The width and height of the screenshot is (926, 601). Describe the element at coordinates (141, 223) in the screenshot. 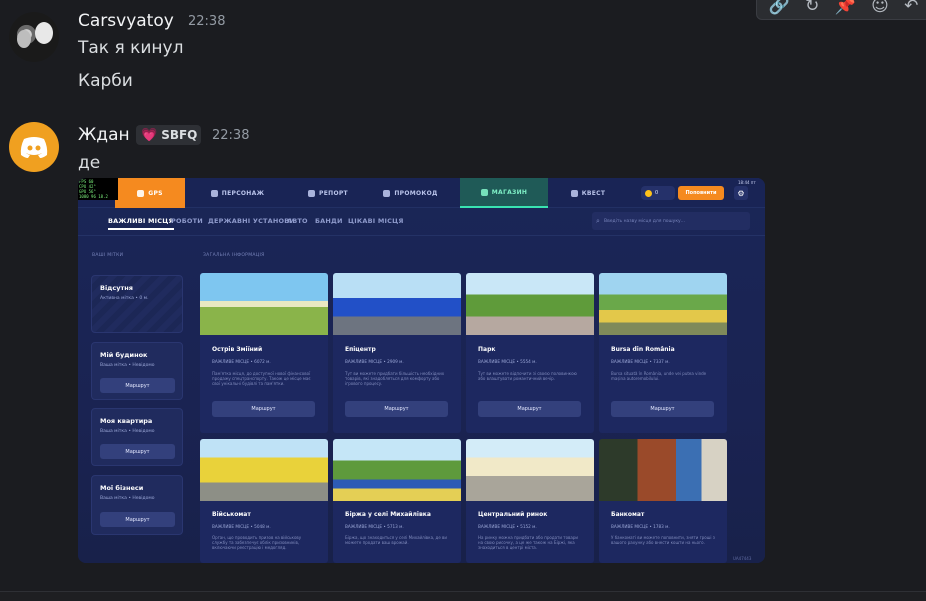

I see `subtab-important: ВАЖЛИВІ МІСЦЯ` at that location.